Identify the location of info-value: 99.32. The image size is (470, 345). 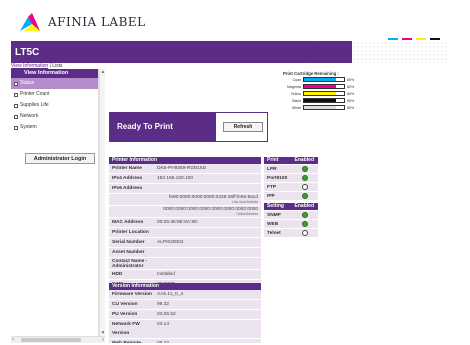
(209, 304).